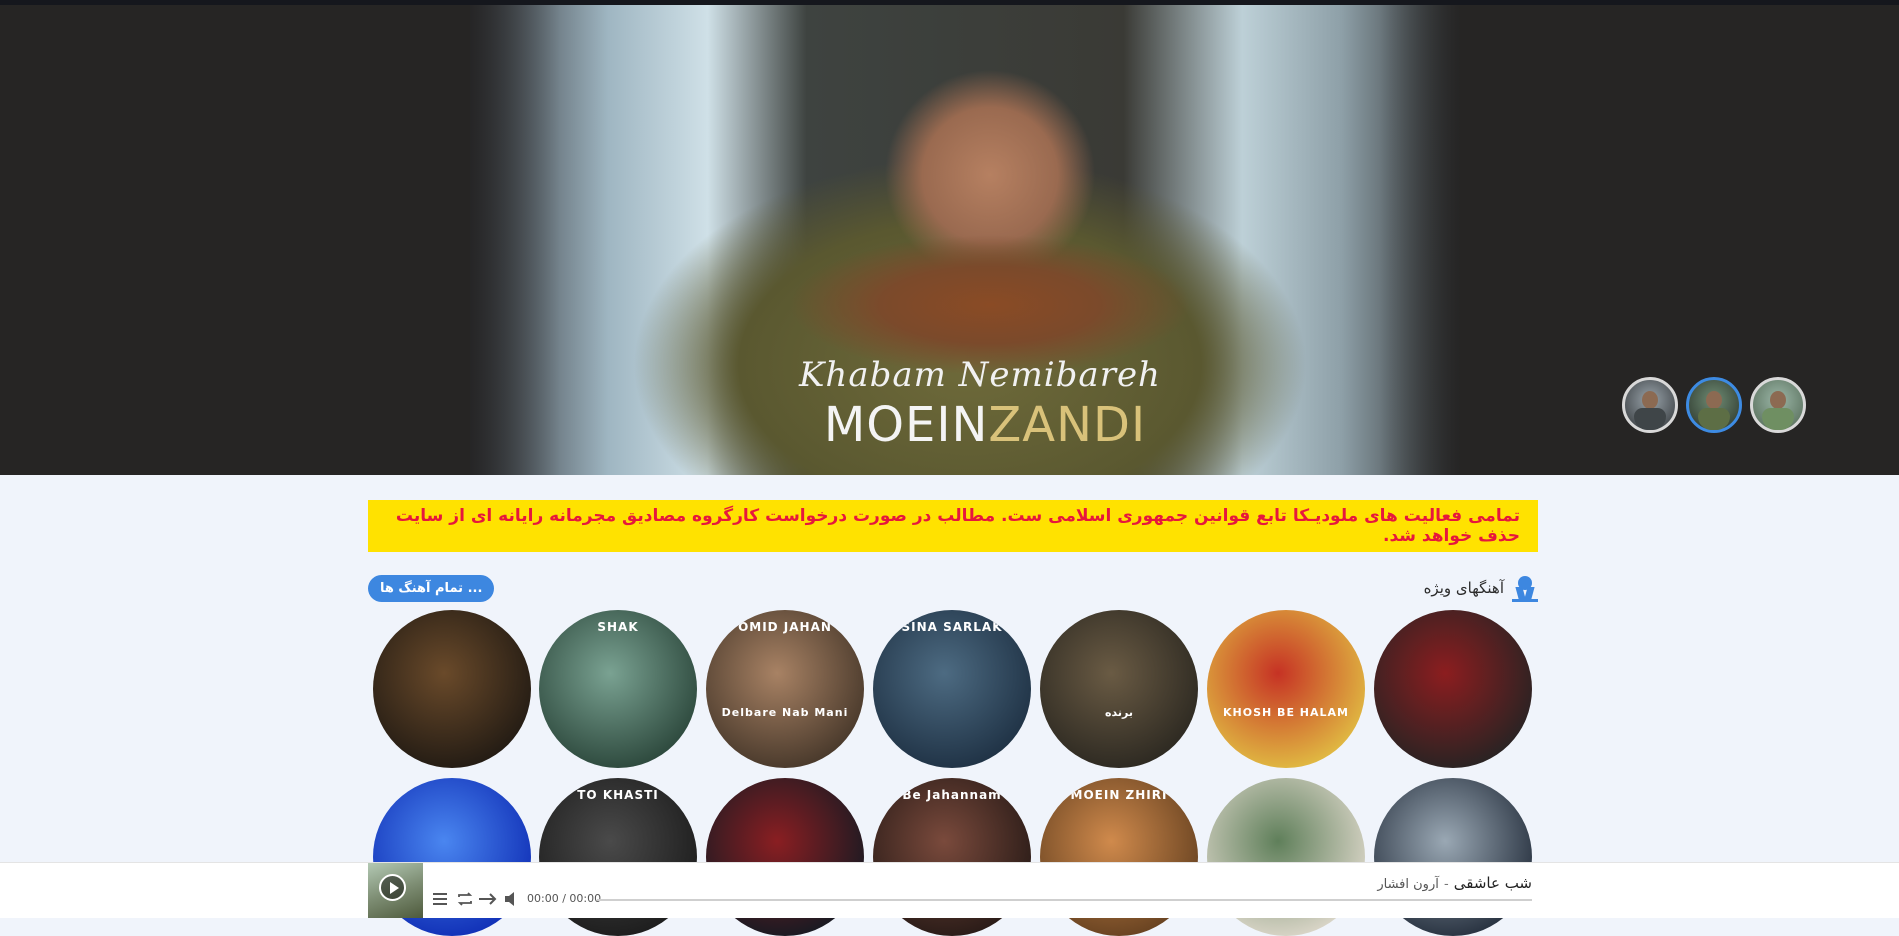 Image resolution: width=1899 pixels, height=936 pixels. I want to click on hero-thumbnails, so click(1714, 405).